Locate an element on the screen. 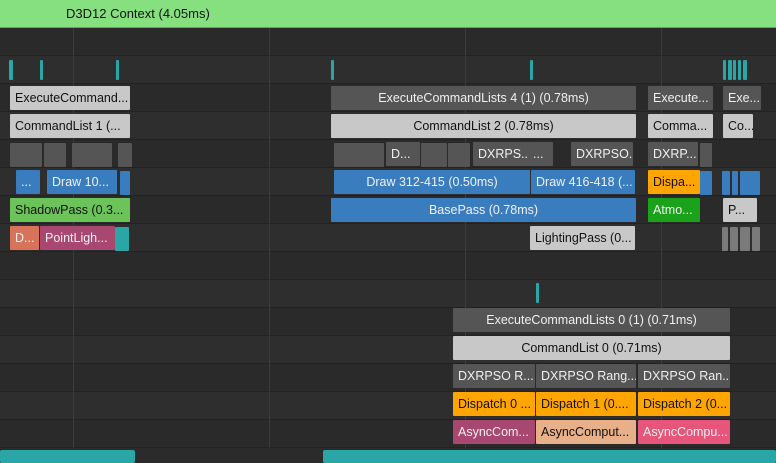 The image size is (776, 463). context-label: D3D12 Context (4.05ms) is located at coordinates (138, 13).